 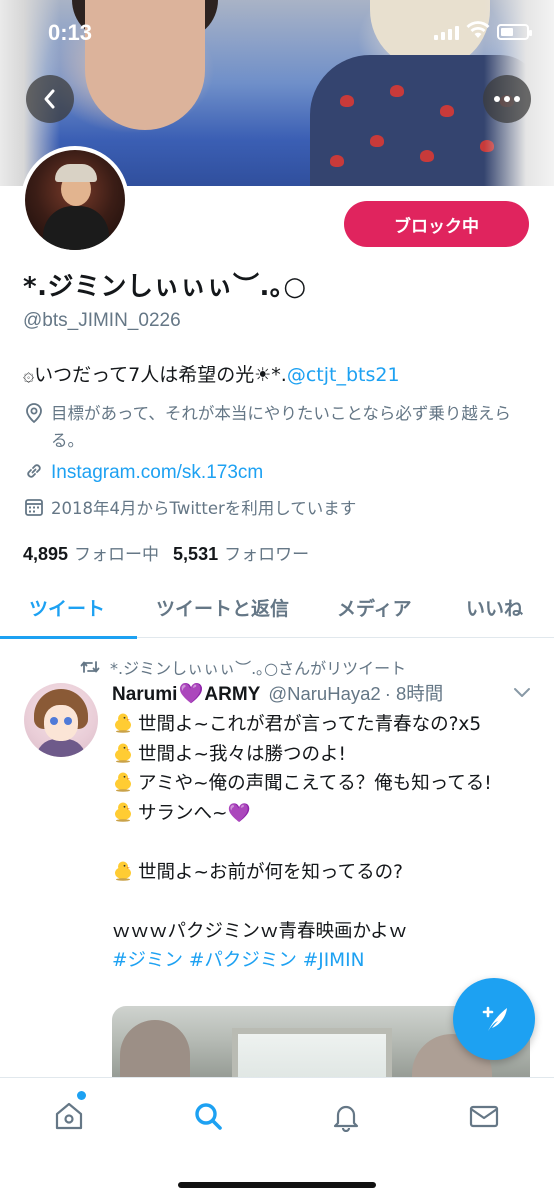 I want to click on profile-handle: @bts_JIMIN_0226, so click(x=102, y=320).